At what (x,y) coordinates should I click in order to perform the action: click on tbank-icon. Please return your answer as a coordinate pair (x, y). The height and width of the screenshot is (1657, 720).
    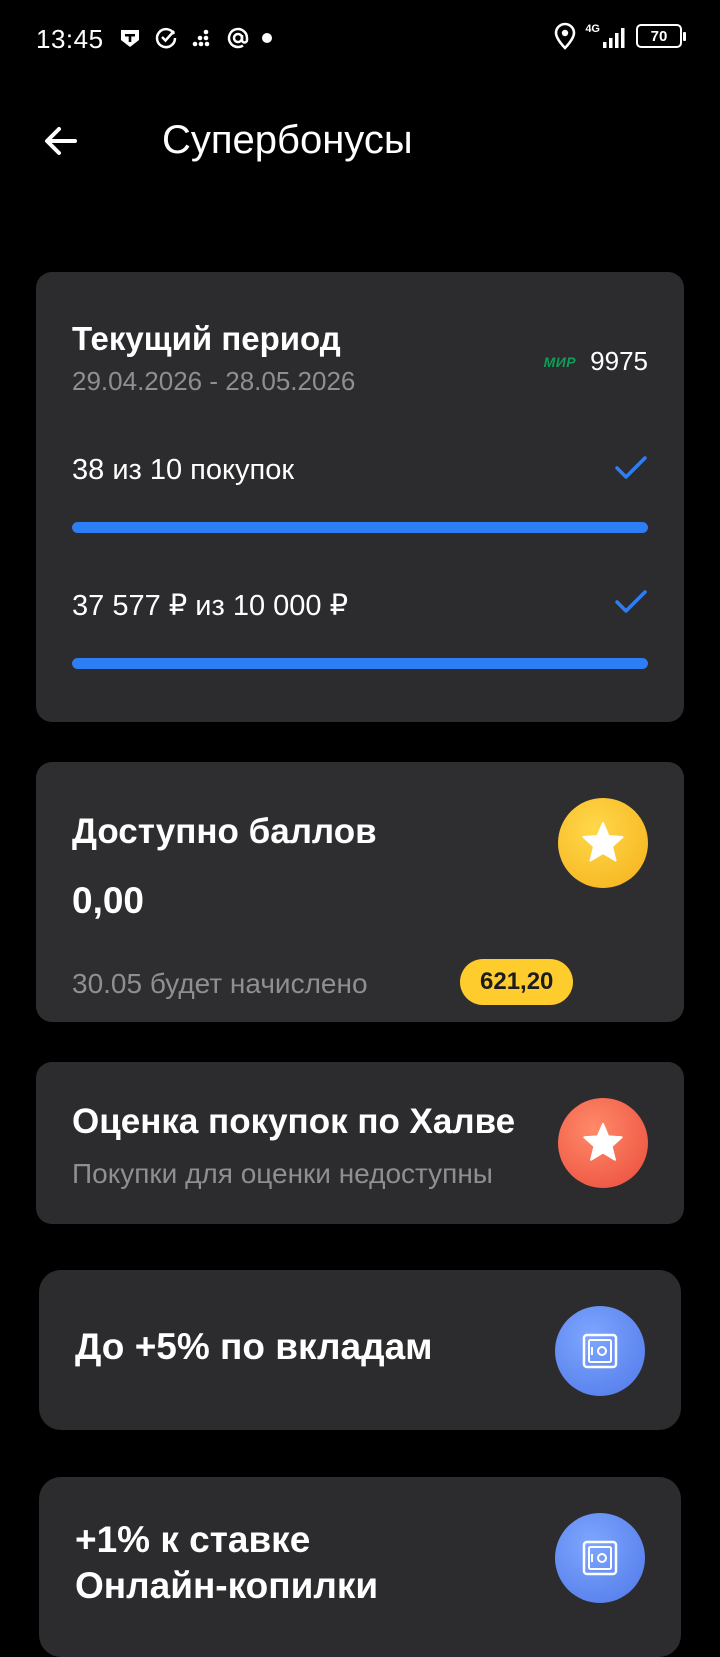
    Looking at the image, I should click on (130, 38).